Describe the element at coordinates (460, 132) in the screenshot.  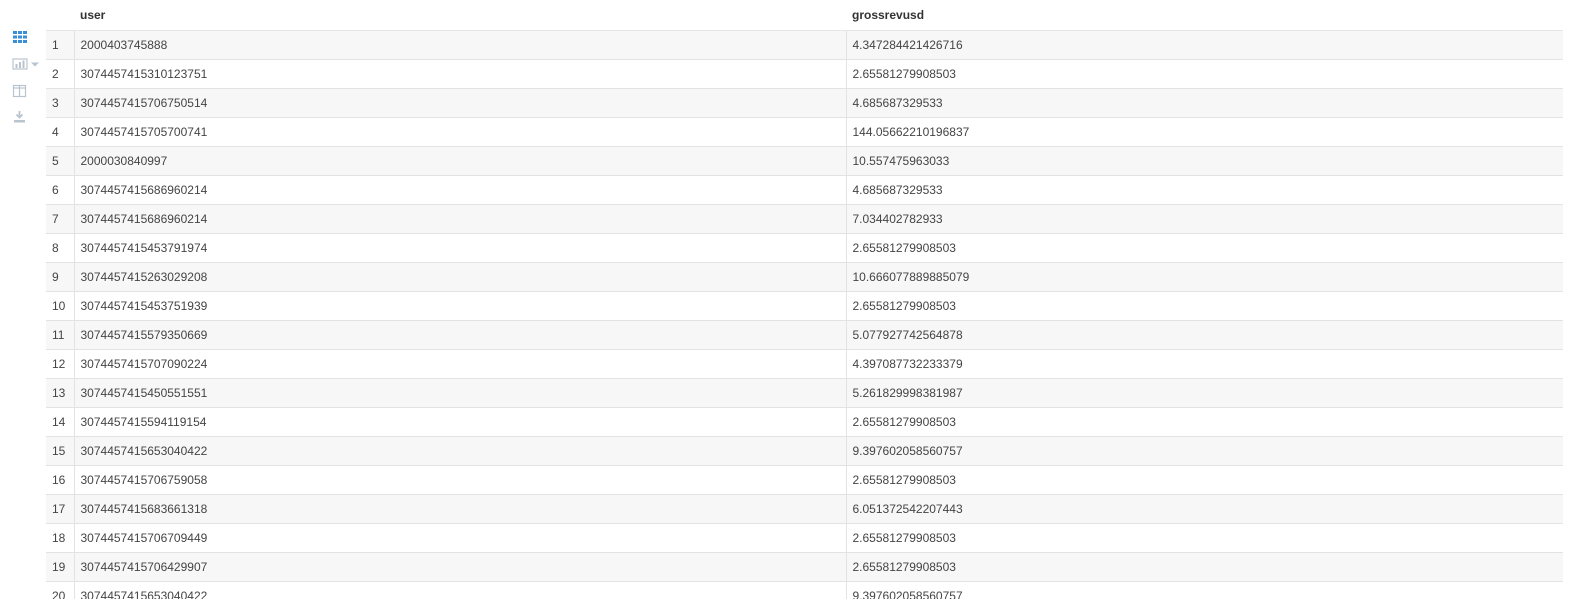
I see `cell-user: 3074457415705700741` at that location.